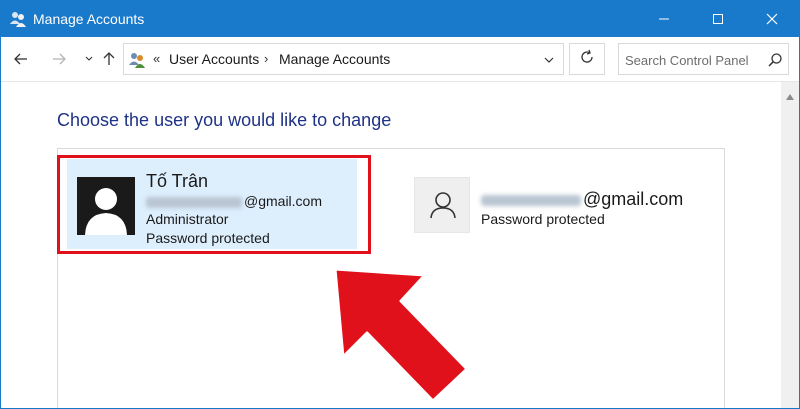 Image resolution: width=800 pixels, height=409 pixels. Describe the element at coordinates (156, 58) in the screenshot. I see `overflow-chevron-icon: «` at that location.